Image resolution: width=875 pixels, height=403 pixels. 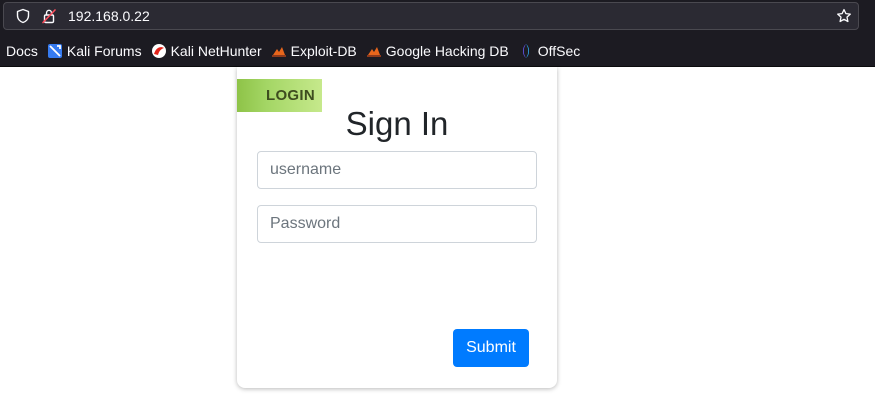 I want to click on bookmark-label: Exploit-DB, so click(x=323, y=51).